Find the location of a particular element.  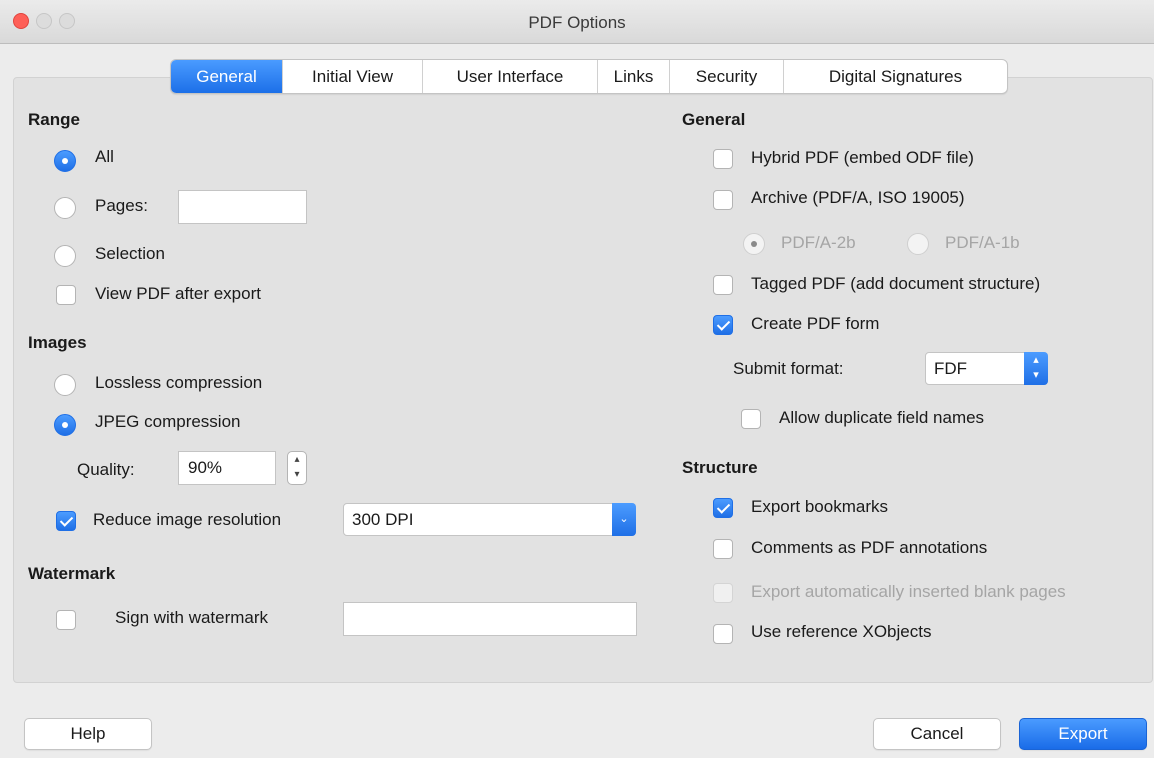

tab-digital-signatures: Digital Signatures is located at coordinates (895, 76).